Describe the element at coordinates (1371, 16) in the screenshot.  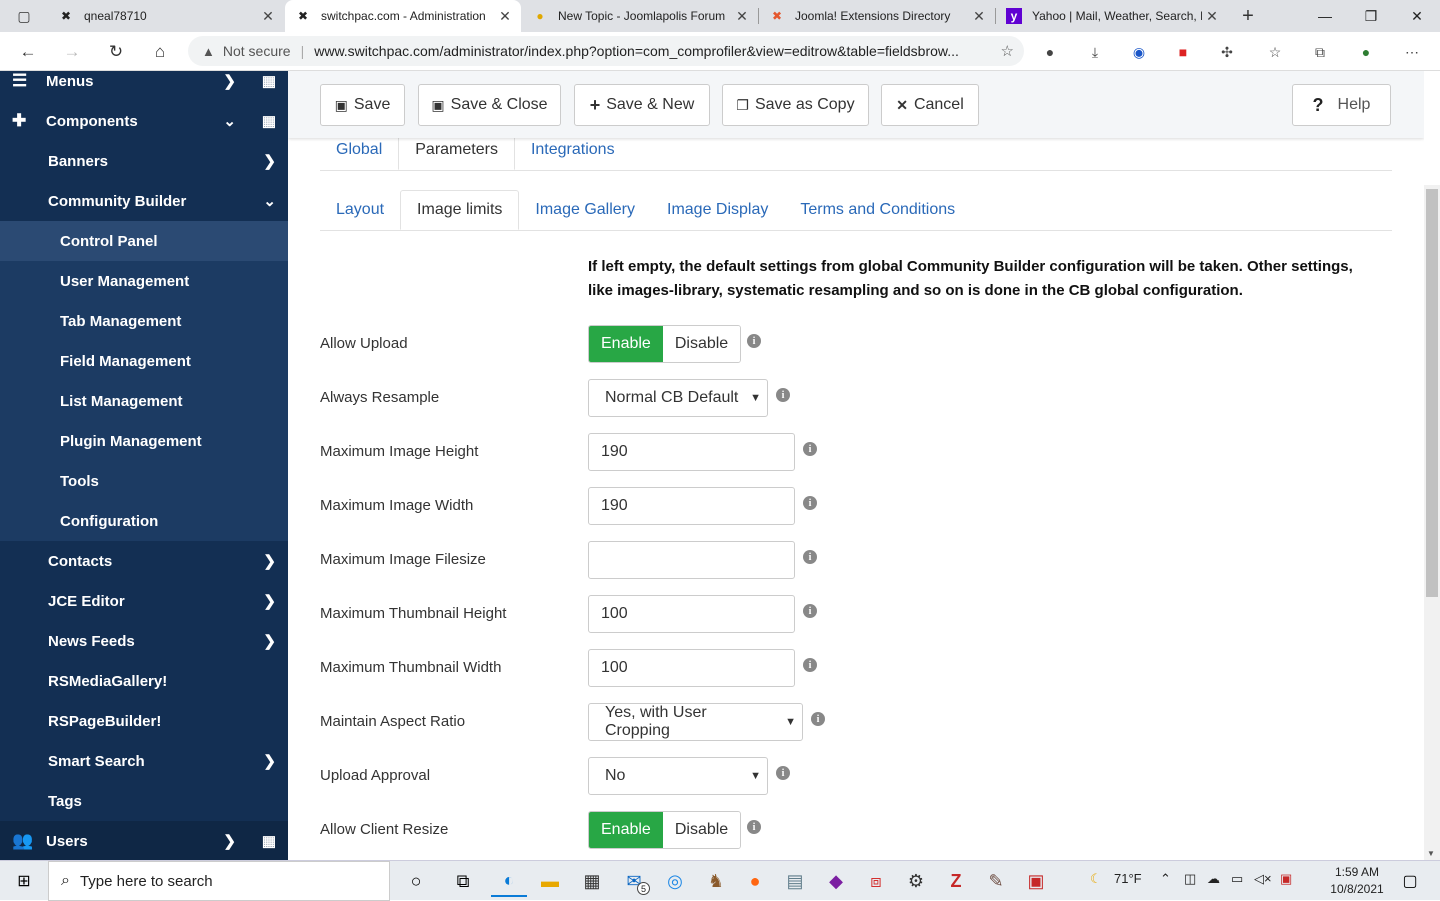
I see `restore-icon: ❐` at that location.